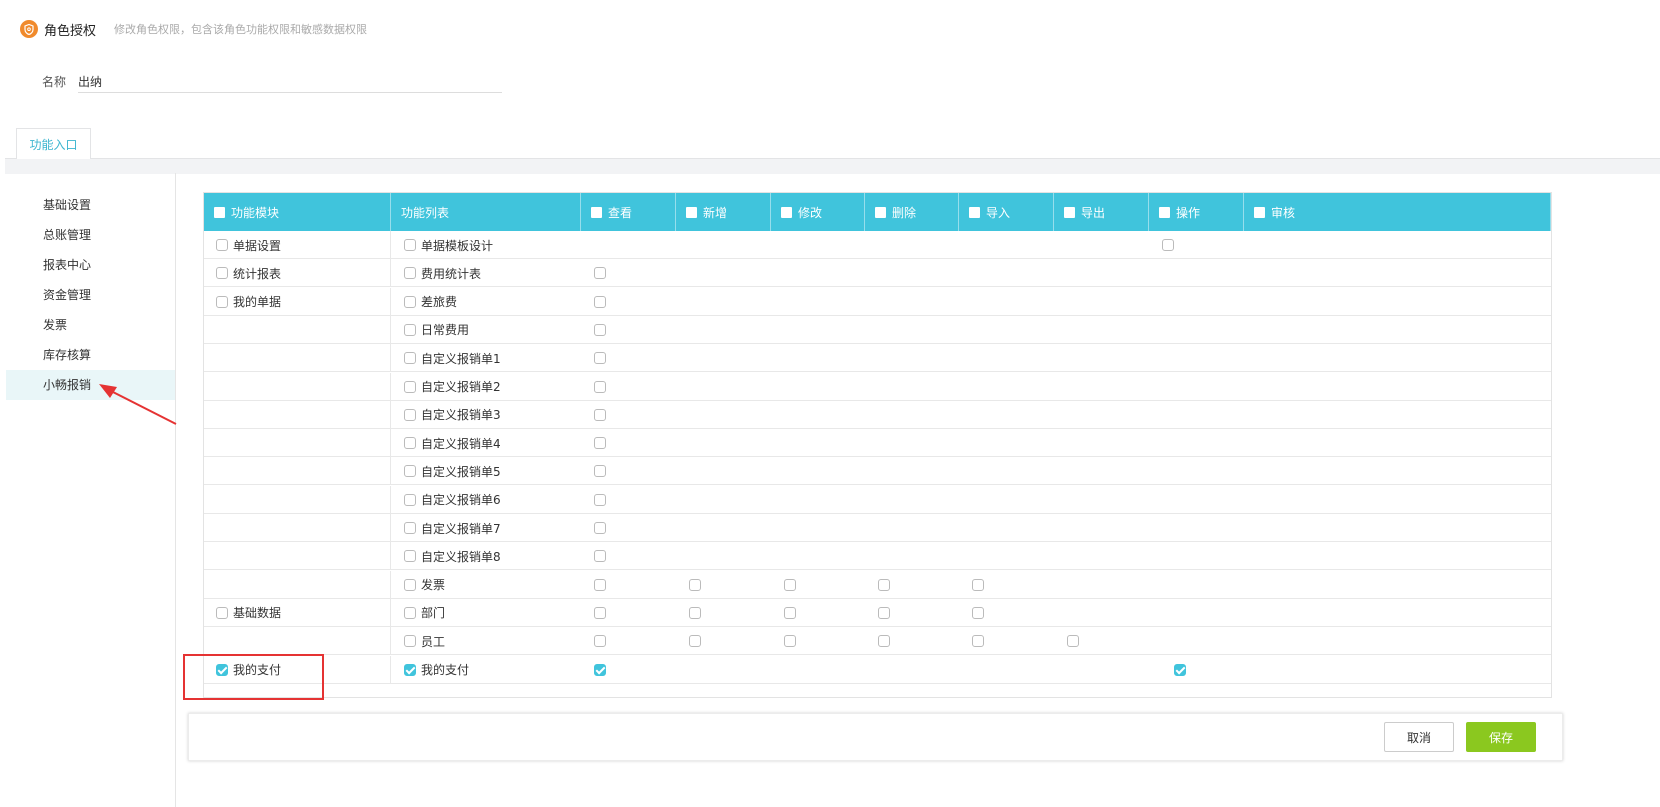  What do you see at coordinates (877, 414) in the screenshot?
I see `table-row: 自定义报销单3` at bounding box center [877, 414].